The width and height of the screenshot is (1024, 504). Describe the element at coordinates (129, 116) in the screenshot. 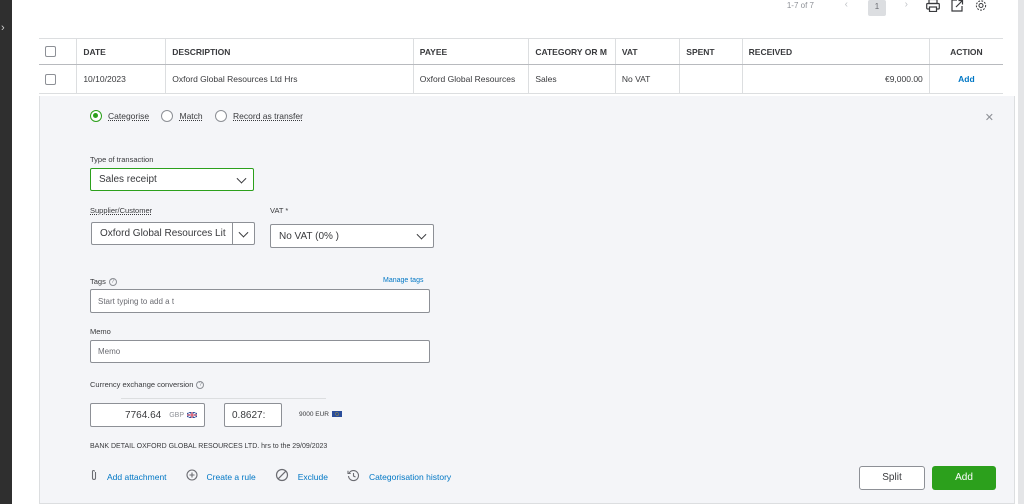

I see `radio-categorise-label: Categorise` at that location.